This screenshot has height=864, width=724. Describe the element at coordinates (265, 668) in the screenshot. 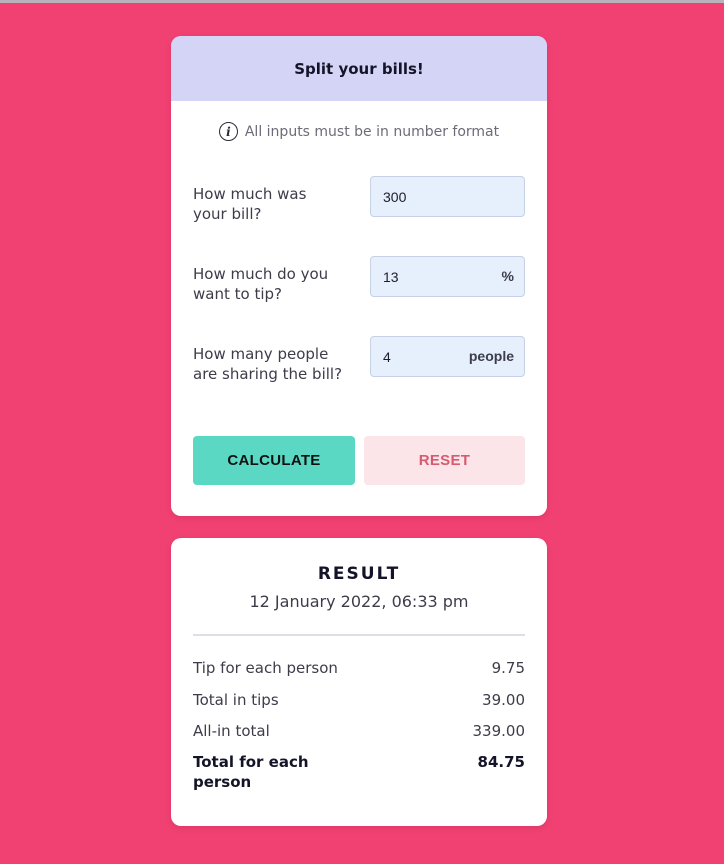

I see `result-label: Tip for each person` at that location.